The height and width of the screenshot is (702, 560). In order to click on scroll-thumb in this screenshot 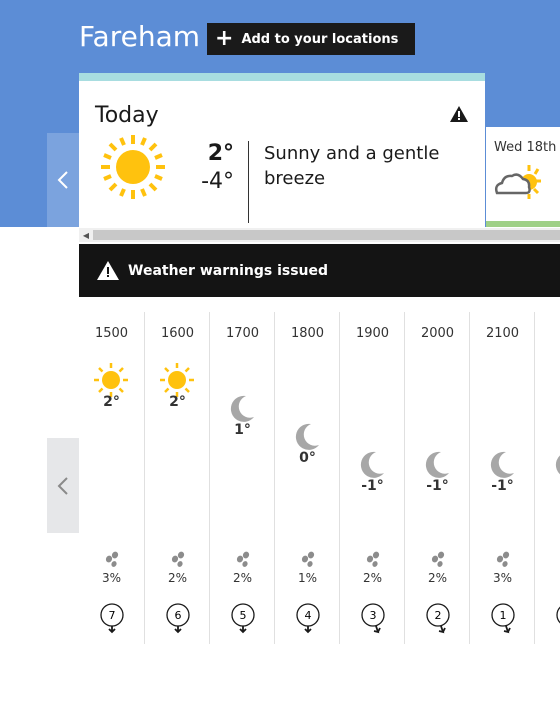, I will do `click(326, 235)`.